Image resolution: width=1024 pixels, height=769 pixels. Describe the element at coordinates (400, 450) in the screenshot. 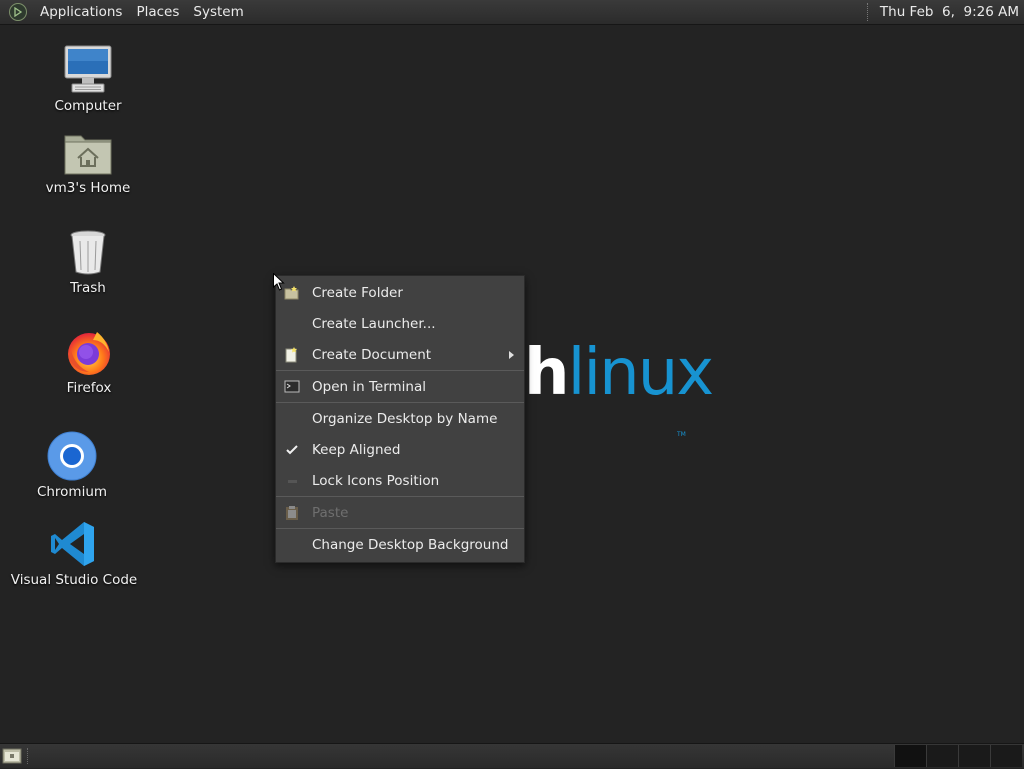

I see `menu-item-keep-aligned: Keep Aligned` at that location.